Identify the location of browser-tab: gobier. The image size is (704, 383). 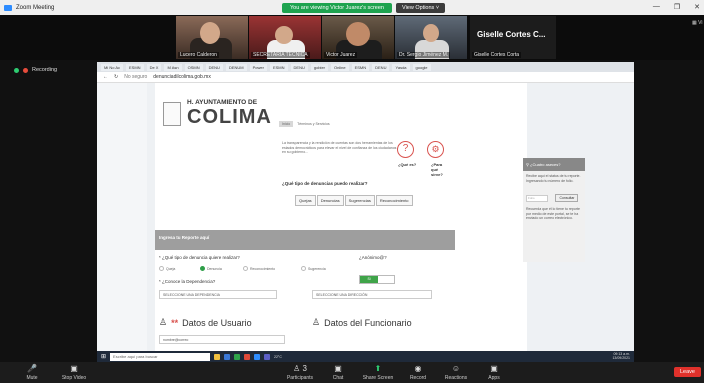
(319, 67).